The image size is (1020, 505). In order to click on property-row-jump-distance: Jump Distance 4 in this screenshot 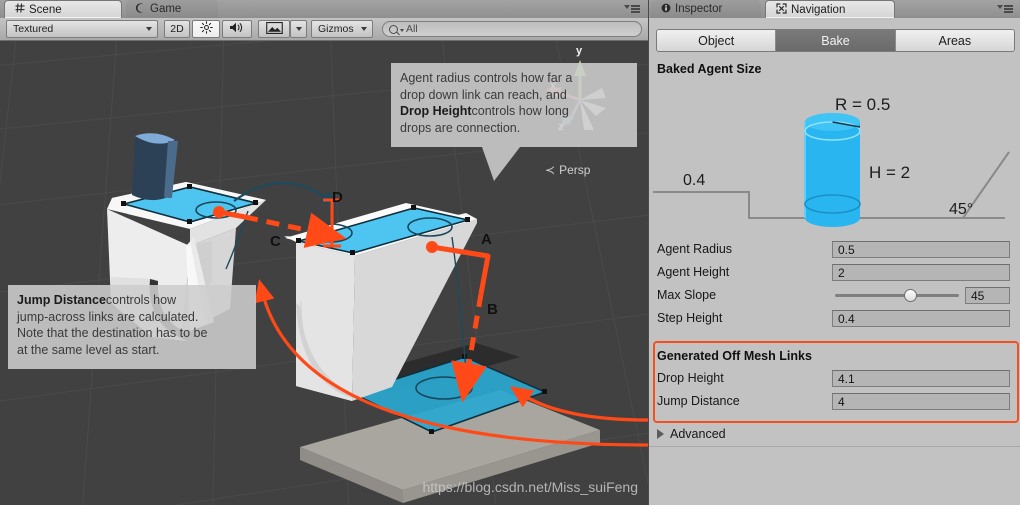, I will do `click(834, 402)`.